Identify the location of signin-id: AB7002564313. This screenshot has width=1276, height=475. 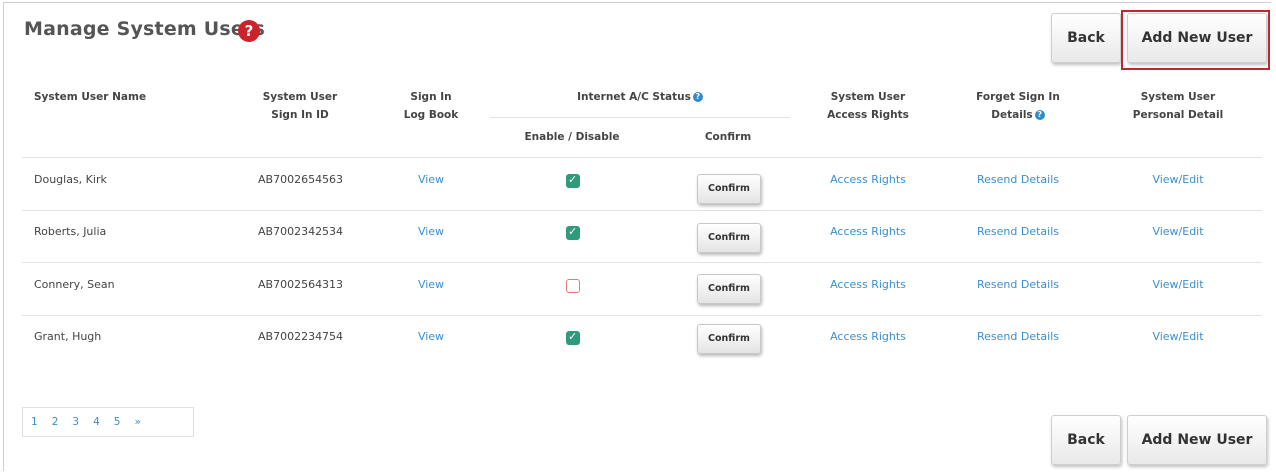
(301, 284).